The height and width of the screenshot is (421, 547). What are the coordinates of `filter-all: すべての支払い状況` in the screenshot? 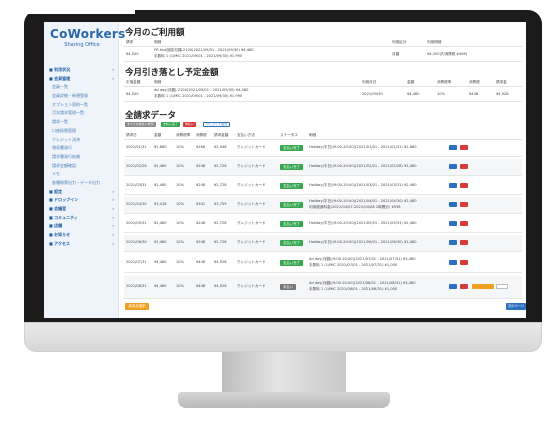 It's located at (140, 124).